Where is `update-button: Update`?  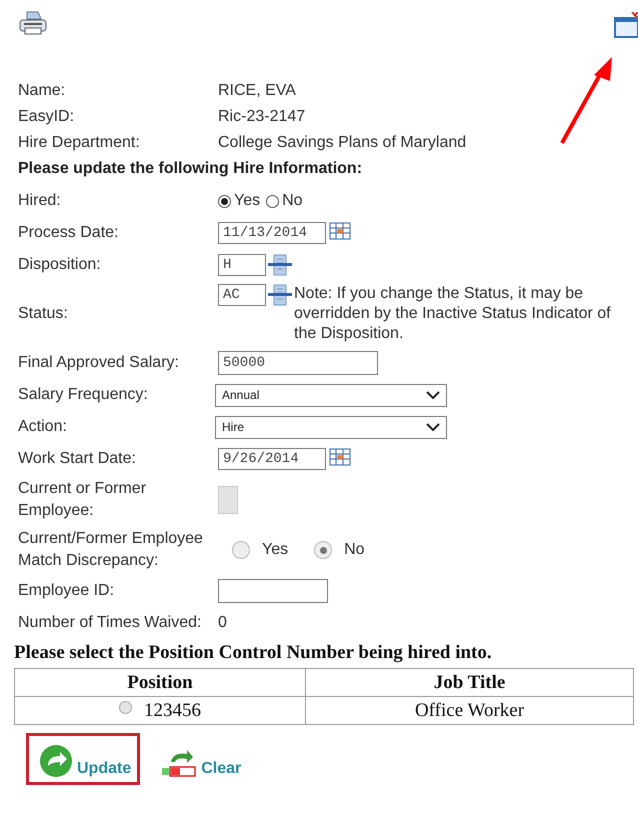 update-button: Update is located at coordinates (83, 759).